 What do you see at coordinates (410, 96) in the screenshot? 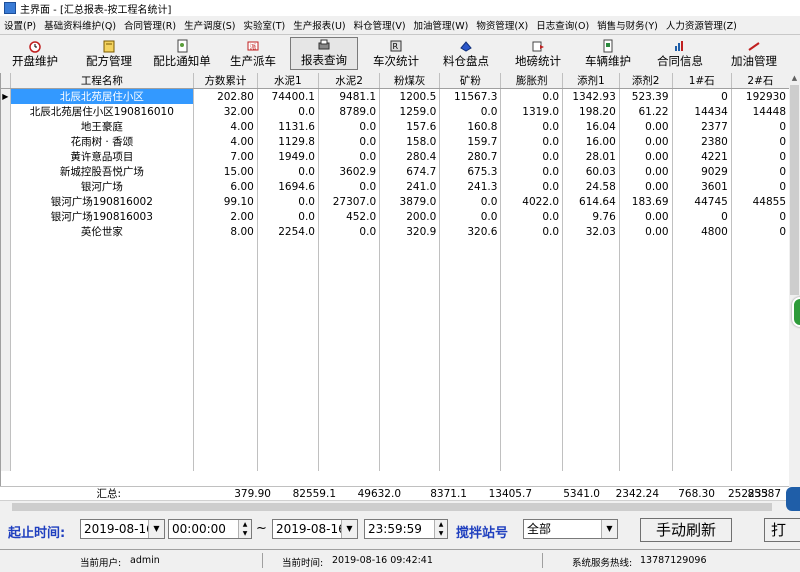
I see `table-cell: 1200.5` at bounding box center [410, 96].